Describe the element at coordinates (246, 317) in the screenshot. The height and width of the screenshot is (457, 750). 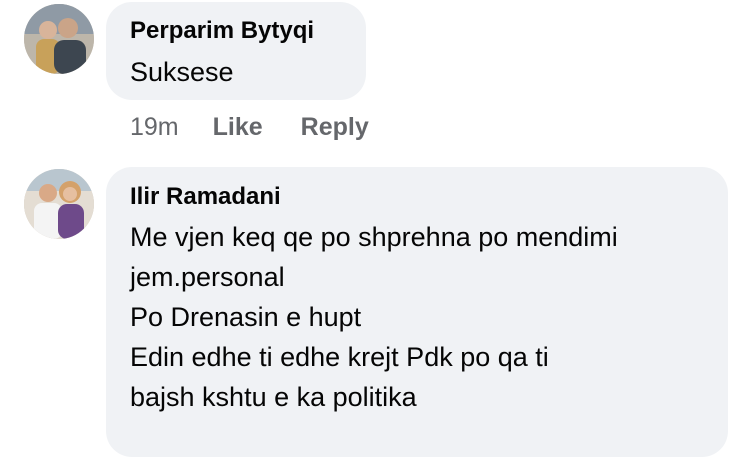
I see `comment-text-line: Po Drenasin e hupt` at that location.